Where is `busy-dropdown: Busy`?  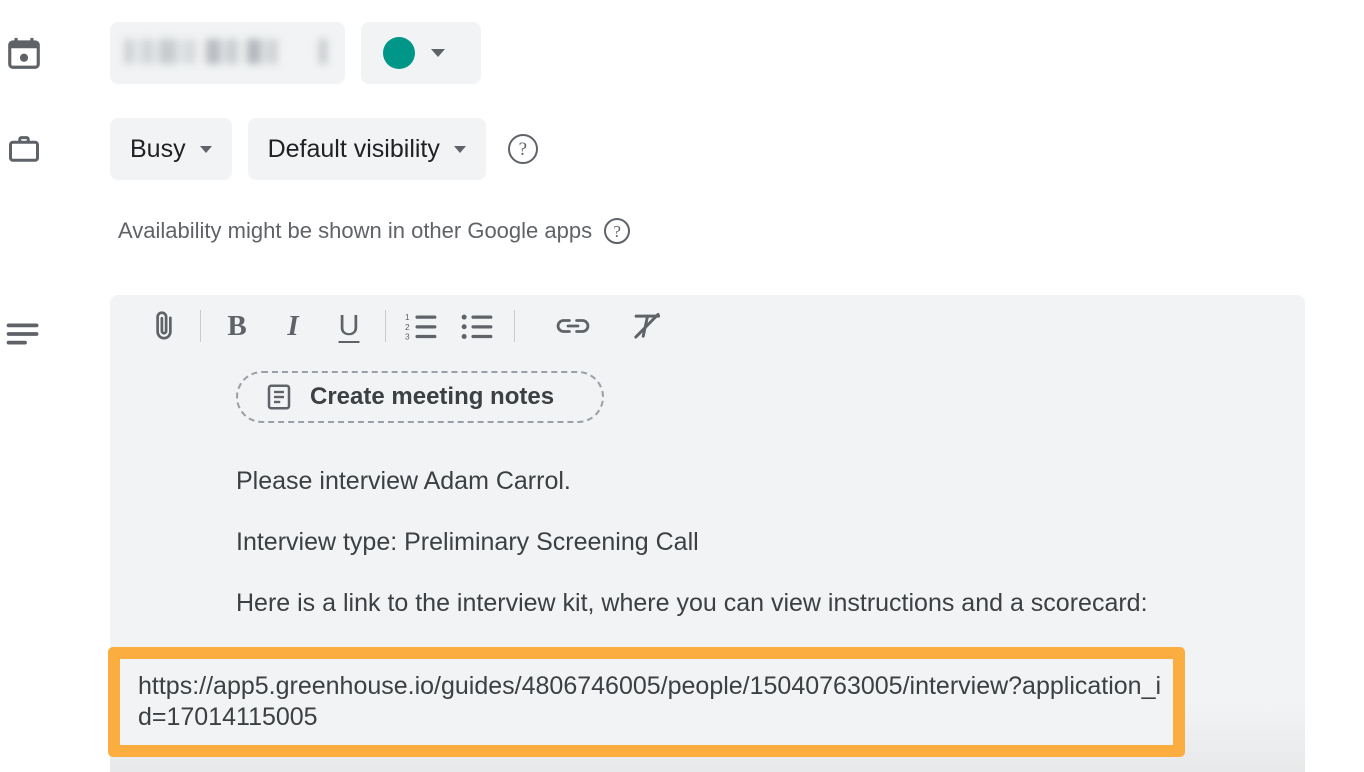
busy-dropdown: Busy is located at coordinates (171, 149).